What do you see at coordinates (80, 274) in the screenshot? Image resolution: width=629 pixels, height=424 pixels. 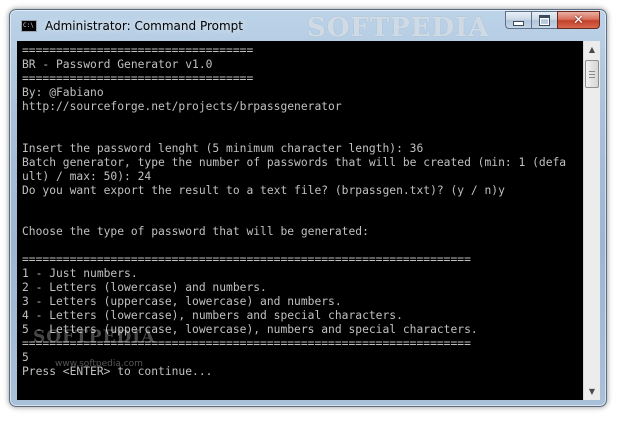 I see `console-line: 1 - Just numbers.` at bounding box center [80, 274].